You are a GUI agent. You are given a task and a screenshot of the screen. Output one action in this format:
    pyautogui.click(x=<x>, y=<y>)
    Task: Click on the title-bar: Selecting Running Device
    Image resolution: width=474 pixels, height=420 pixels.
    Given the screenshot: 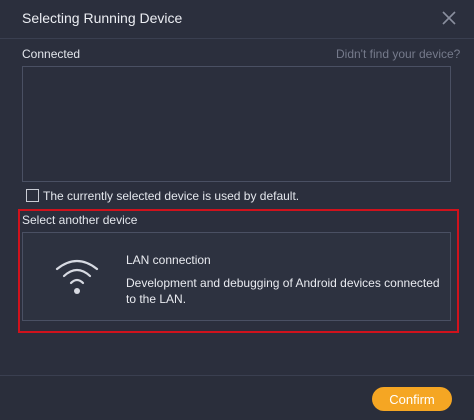 What is the action you would take?
    pyautogui.click(x=237, y=19)
    